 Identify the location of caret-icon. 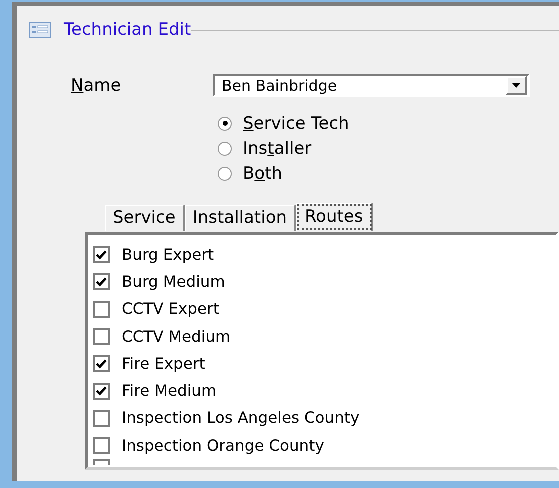
(516, 85).